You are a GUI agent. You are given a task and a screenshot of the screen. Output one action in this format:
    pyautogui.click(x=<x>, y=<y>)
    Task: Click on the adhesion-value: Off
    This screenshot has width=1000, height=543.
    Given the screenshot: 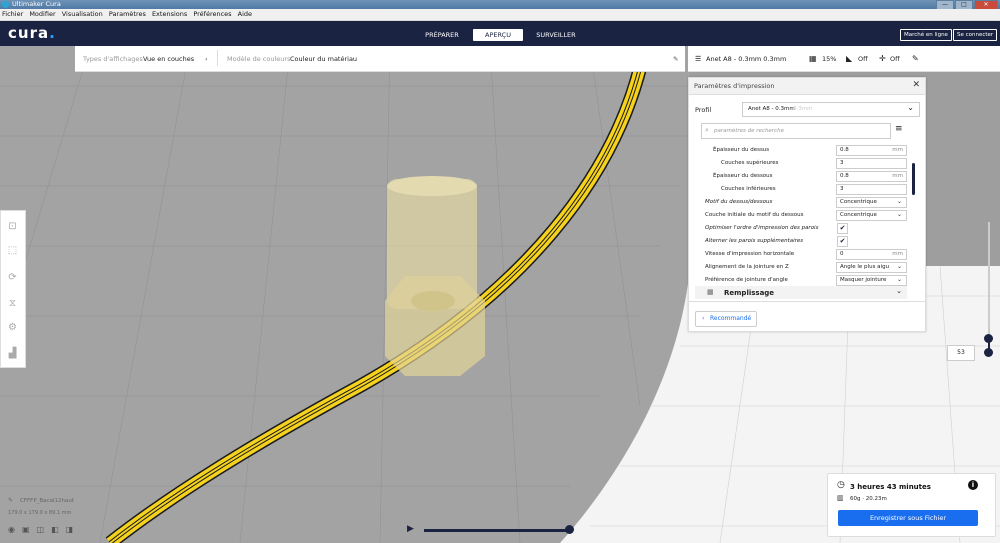 What is the action you would take?
    pyautogui.click(x=895, y=59)
    